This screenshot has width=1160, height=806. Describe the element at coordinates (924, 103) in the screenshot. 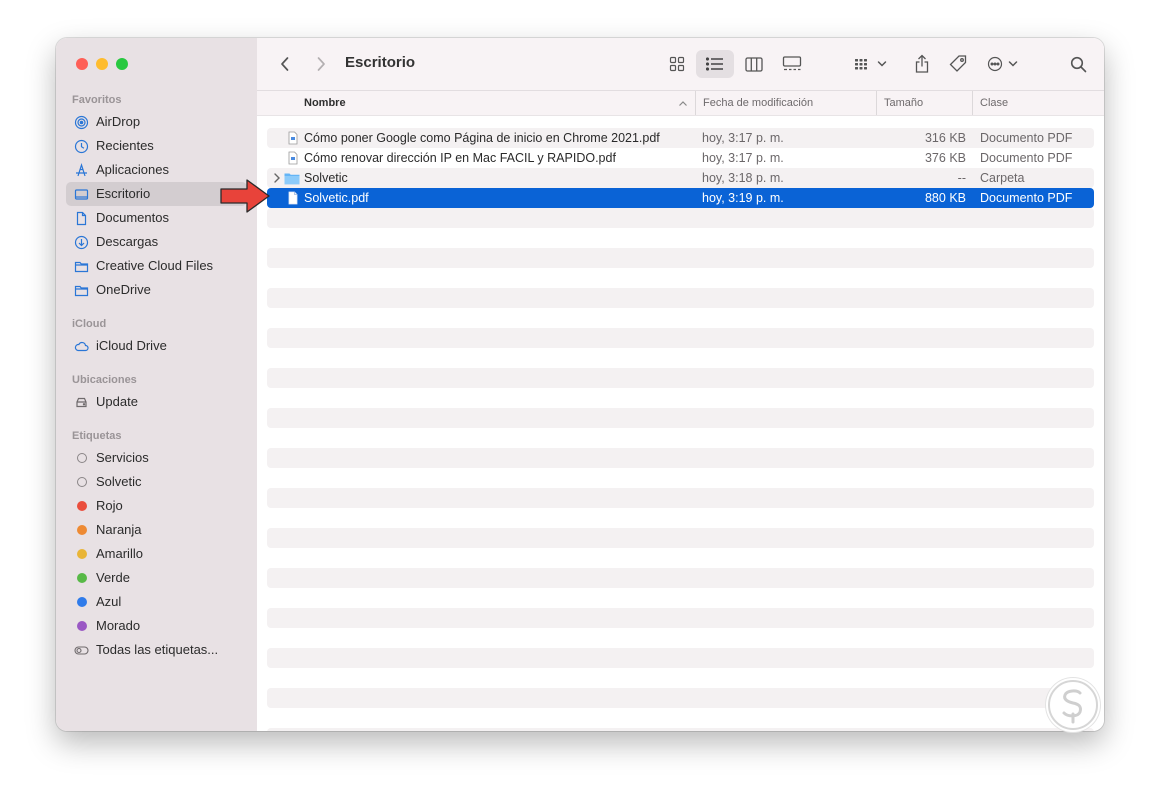

I see `column-header-size: Tamaño` at that location.